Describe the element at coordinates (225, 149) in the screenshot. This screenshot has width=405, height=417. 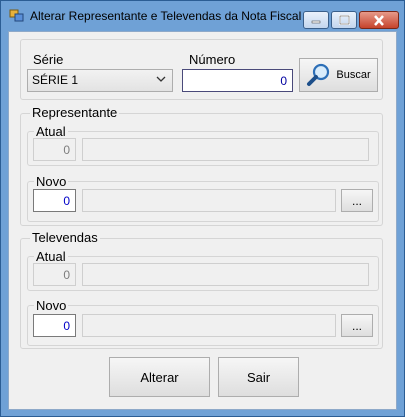
I see `representante-atual-name` at that location.